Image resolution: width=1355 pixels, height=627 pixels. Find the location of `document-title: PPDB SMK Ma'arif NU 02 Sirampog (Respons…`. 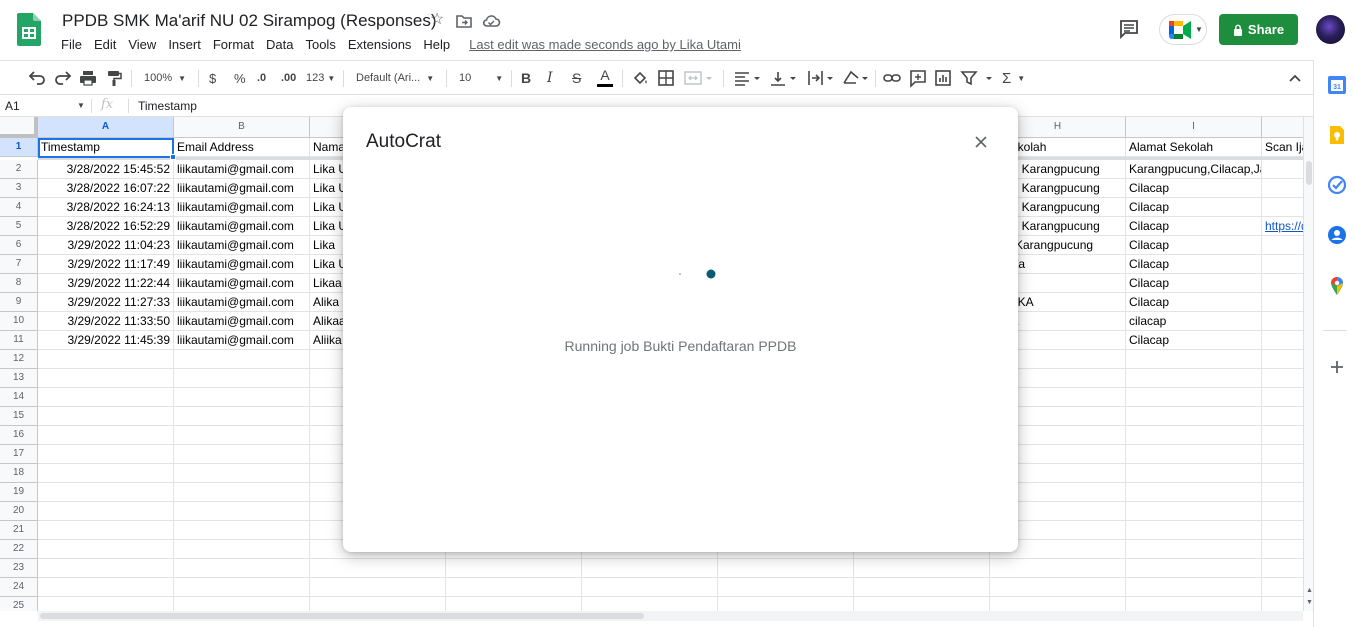

document-title: PPDB SMK Ma'arif NU 02 Sirampog (Respons… is located at coordinates (249, 21).